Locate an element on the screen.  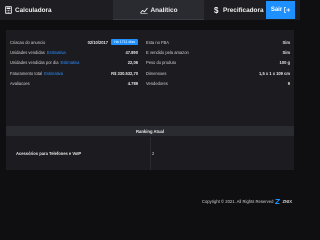
stat-row-fba: Esta no FBA Sim is located at coordinates (218, 42).